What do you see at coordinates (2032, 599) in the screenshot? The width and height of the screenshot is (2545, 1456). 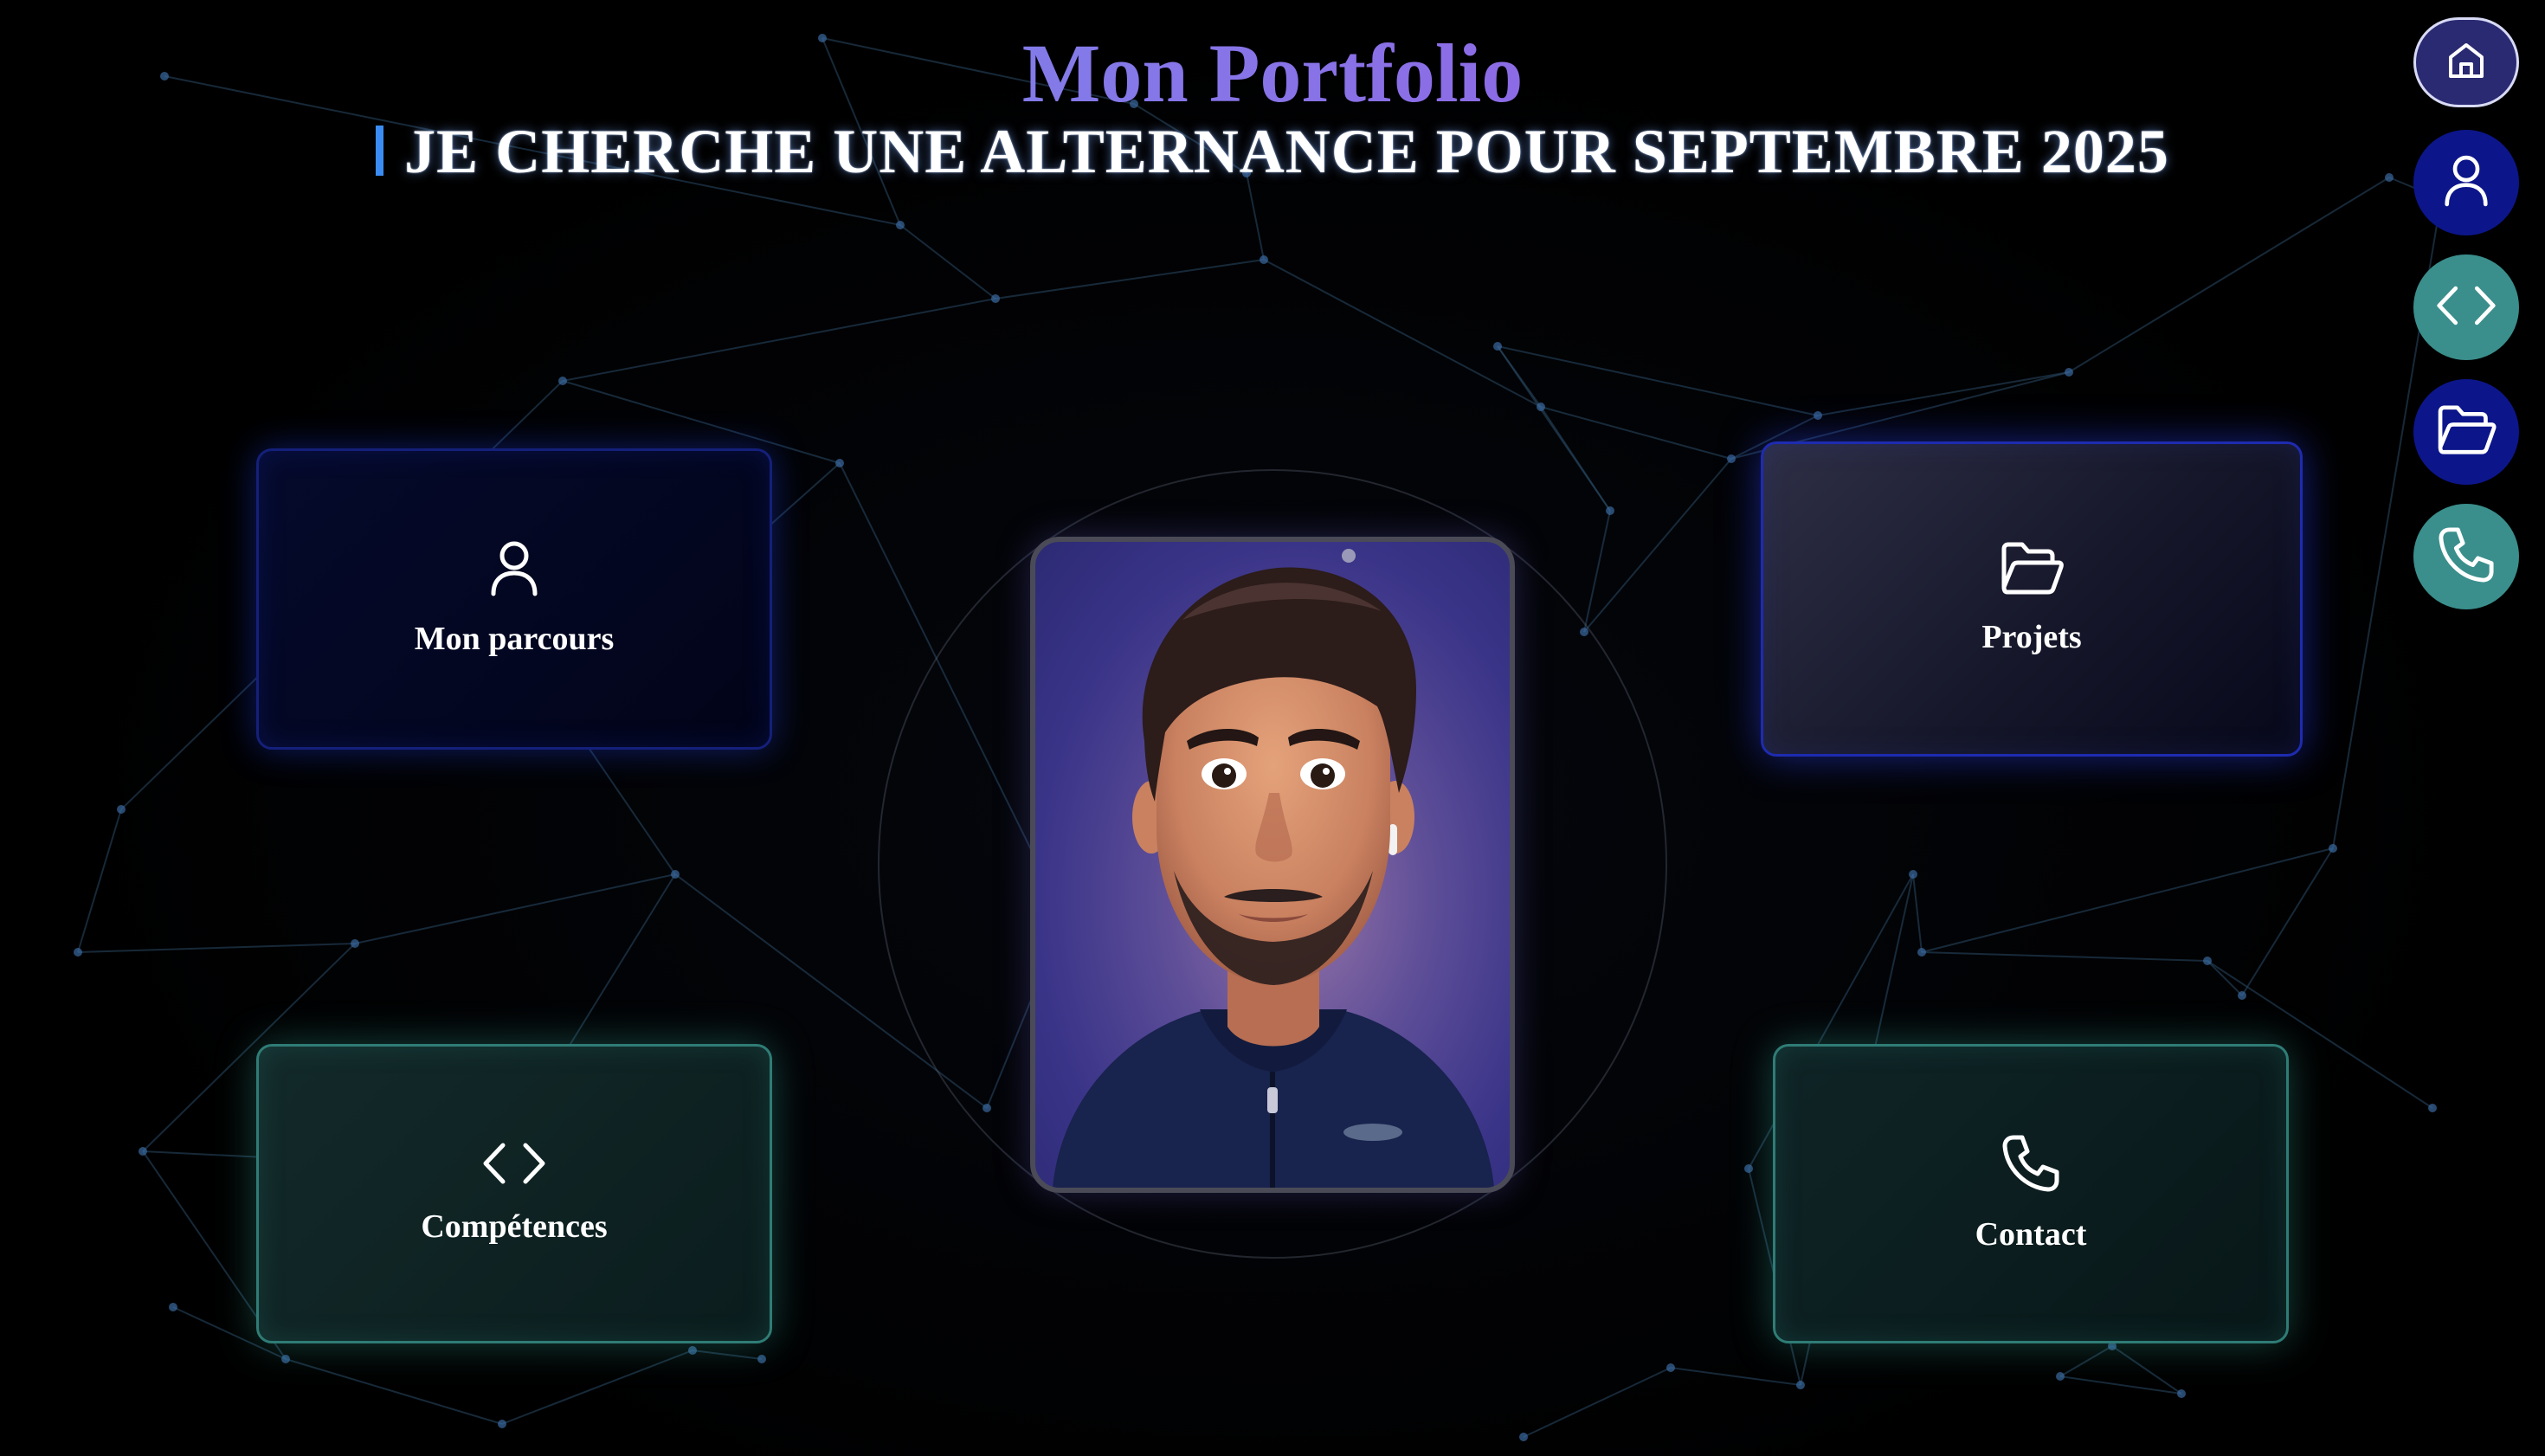 I see `card-projets: Projets` at bounding box center [2032, 599].